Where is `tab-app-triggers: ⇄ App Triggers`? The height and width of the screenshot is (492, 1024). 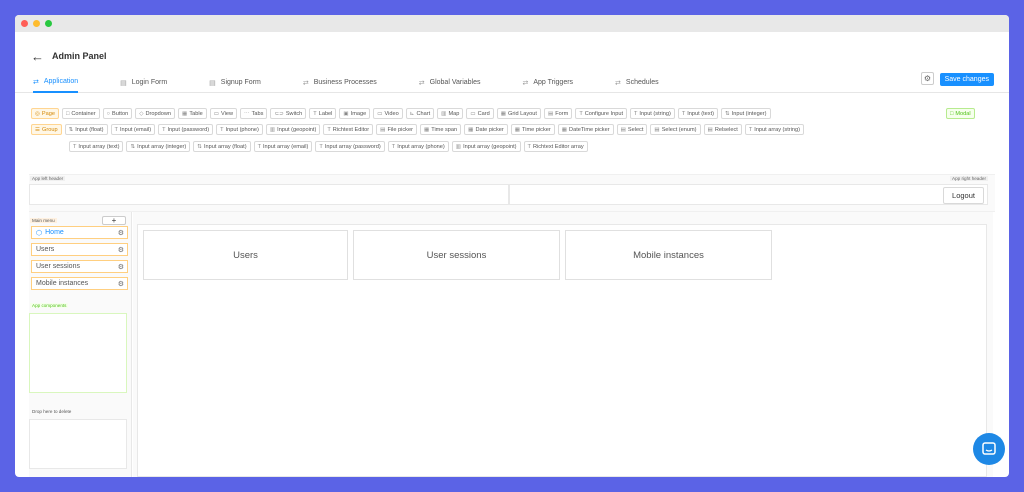 tab-app-triggers: ⇄ App Triggers is located at coordinates (547, 83).